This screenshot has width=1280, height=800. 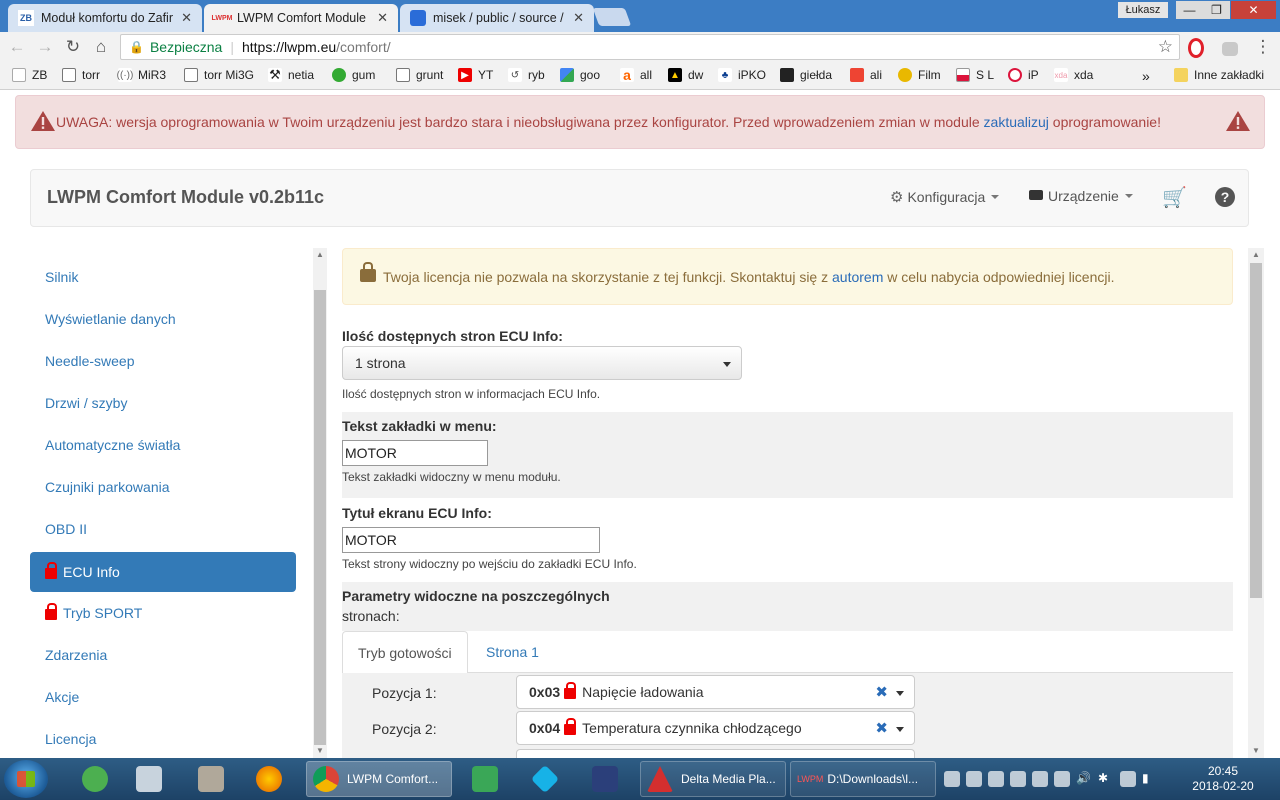 What do you see at coordinates (1263, 47) in the screenshot?
I see `menu-dots-icon: ⋮` at bounding box center [1263, 47].